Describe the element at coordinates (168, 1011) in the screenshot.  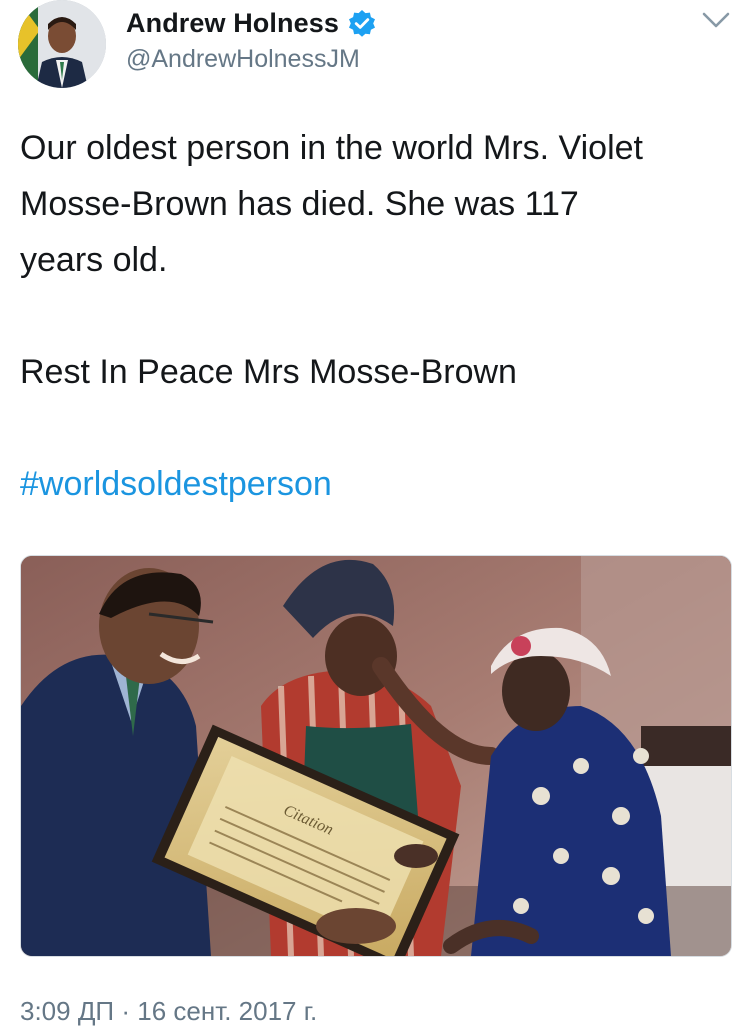
I see `tweet-timestamp: 3:09 ДП · 16 сент. 2017 г.` at that location.